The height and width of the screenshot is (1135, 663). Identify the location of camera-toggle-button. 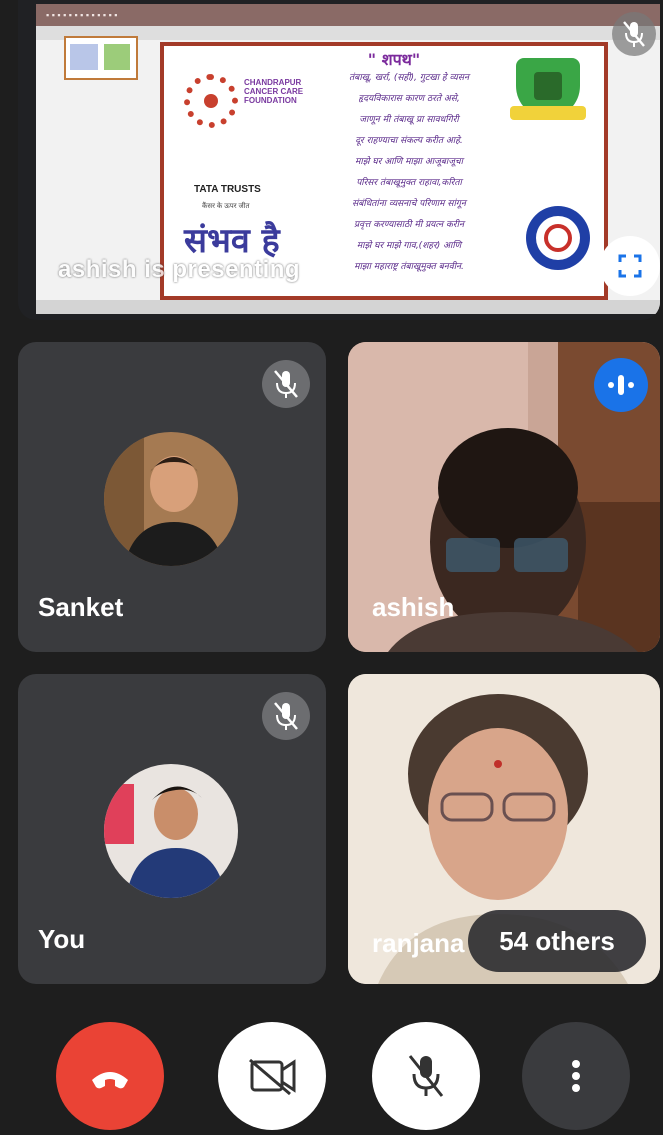
(272, 1076).